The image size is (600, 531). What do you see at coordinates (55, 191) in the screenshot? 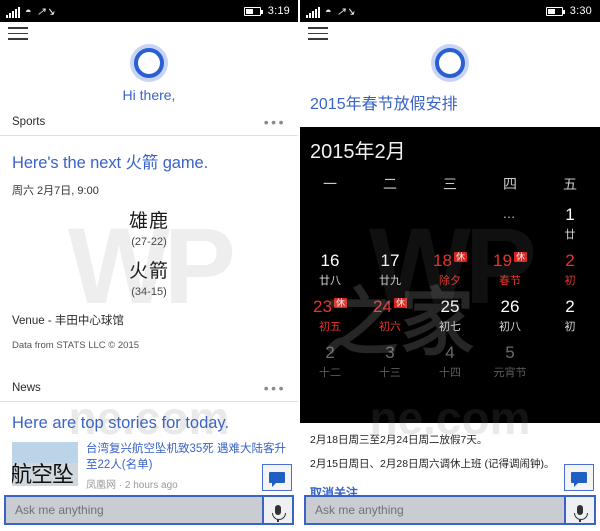
I see `sports-gametime: 周六 2月7日, 9:00` at bounding box center [55, 191].